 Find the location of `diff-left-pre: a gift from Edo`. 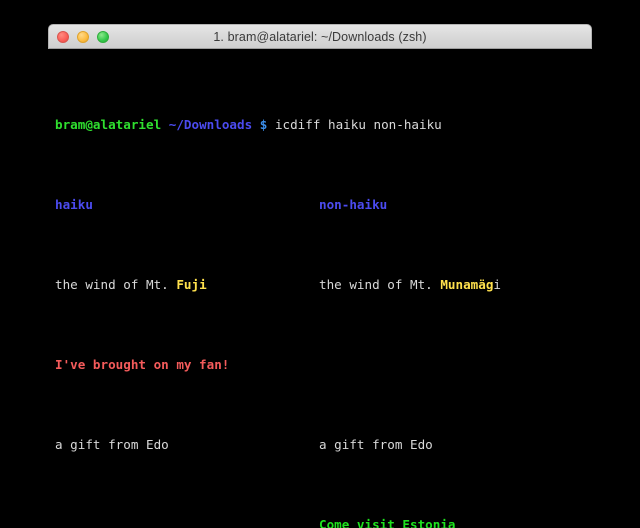

diff-left-pre: a gift from Edo is located at coordinates (112, 444).